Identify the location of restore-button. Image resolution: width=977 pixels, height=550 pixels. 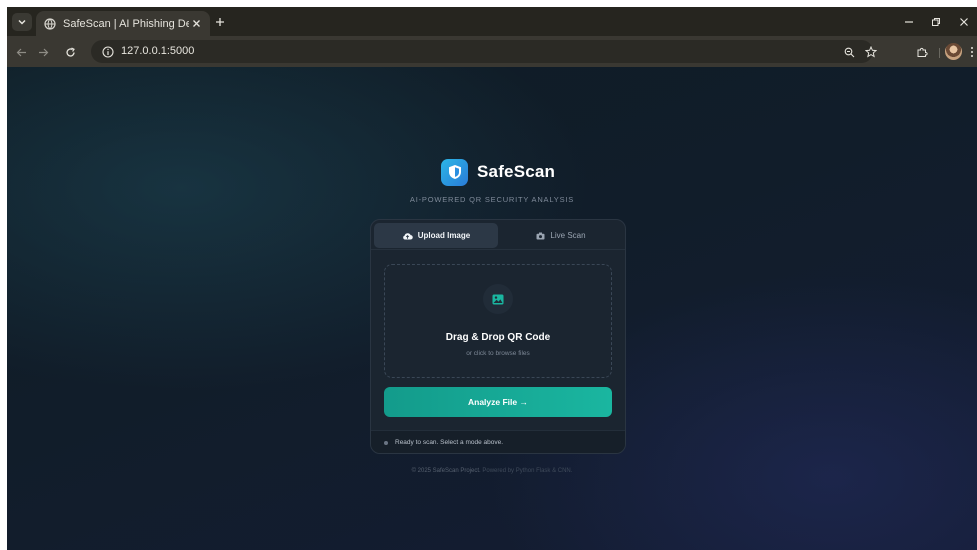
(936, 22).